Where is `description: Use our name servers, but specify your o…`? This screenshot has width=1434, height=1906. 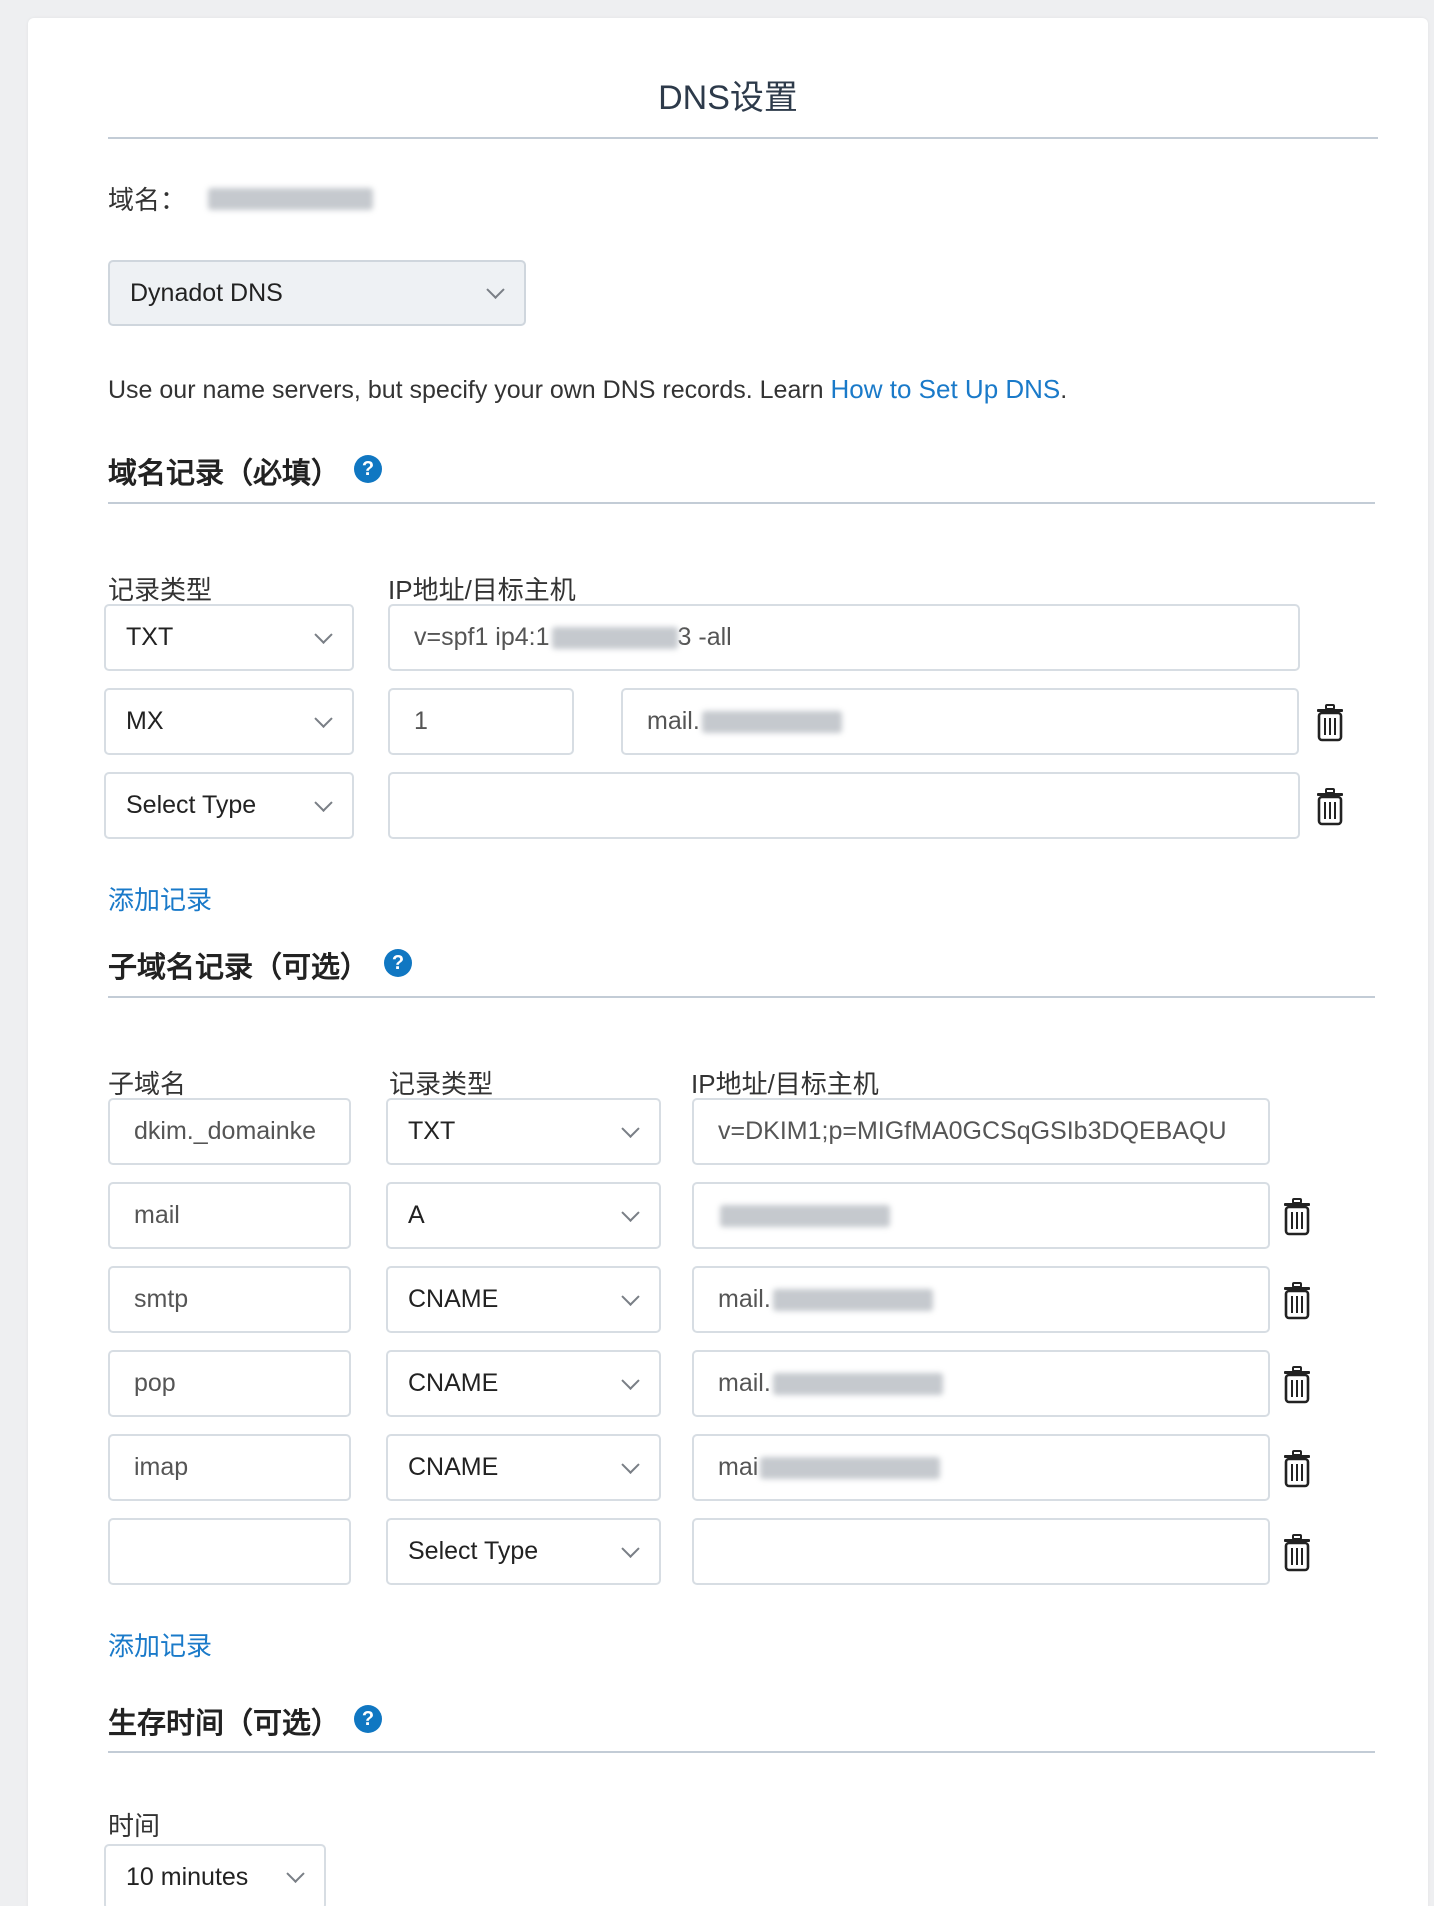
description: Use our name servers, but specify your o… is located at coordinates (587, 389).